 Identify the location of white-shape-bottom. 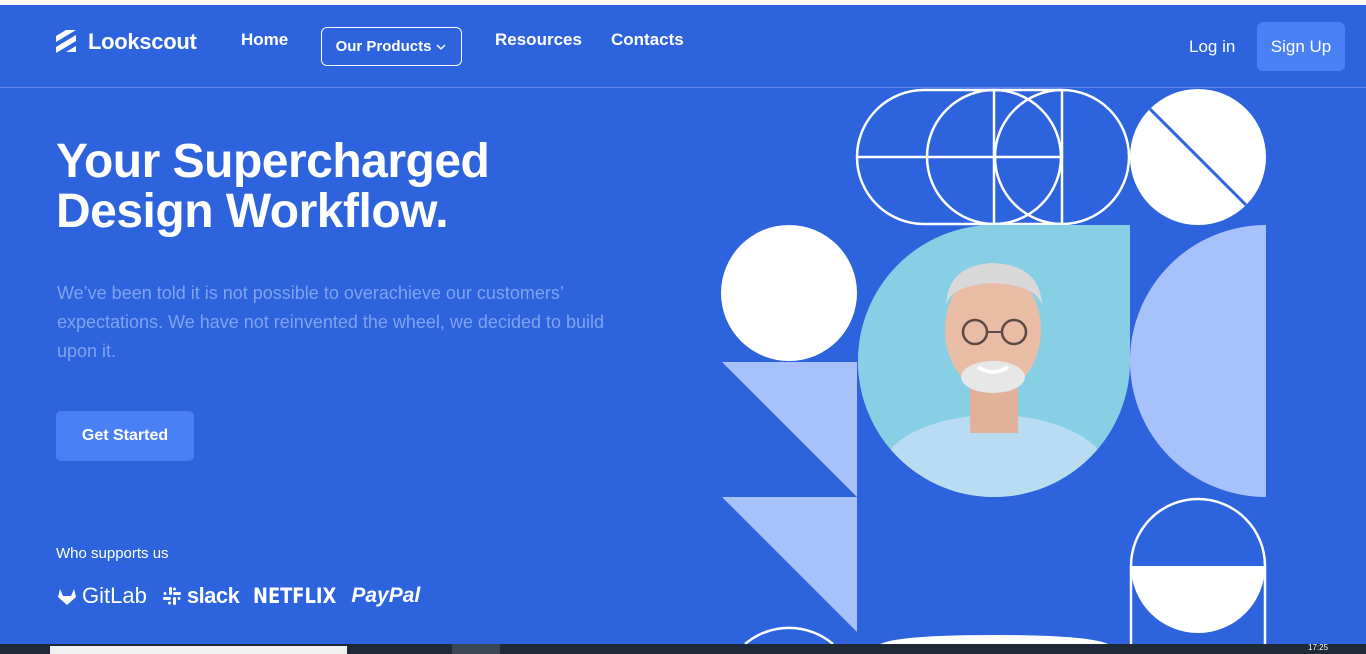
(994, 639).